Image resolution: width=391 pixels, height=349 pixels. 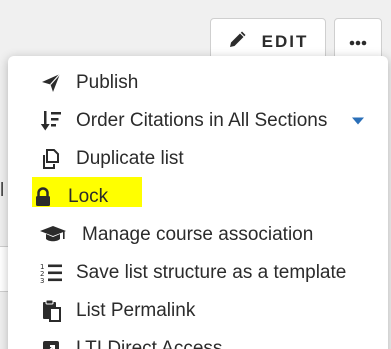 I want to click on background-text-fragment: l, so click(x=2, y=190).